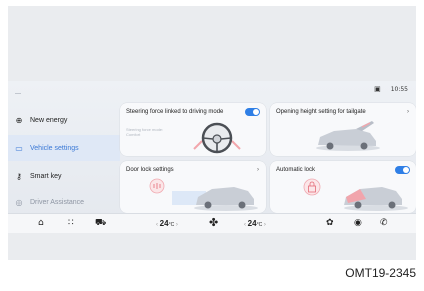 The height and width of the screenshot is (291, 424). Describe the element at coordinates (377, 89) in the screenshot. I see `battery-icon: ▣` at that location.